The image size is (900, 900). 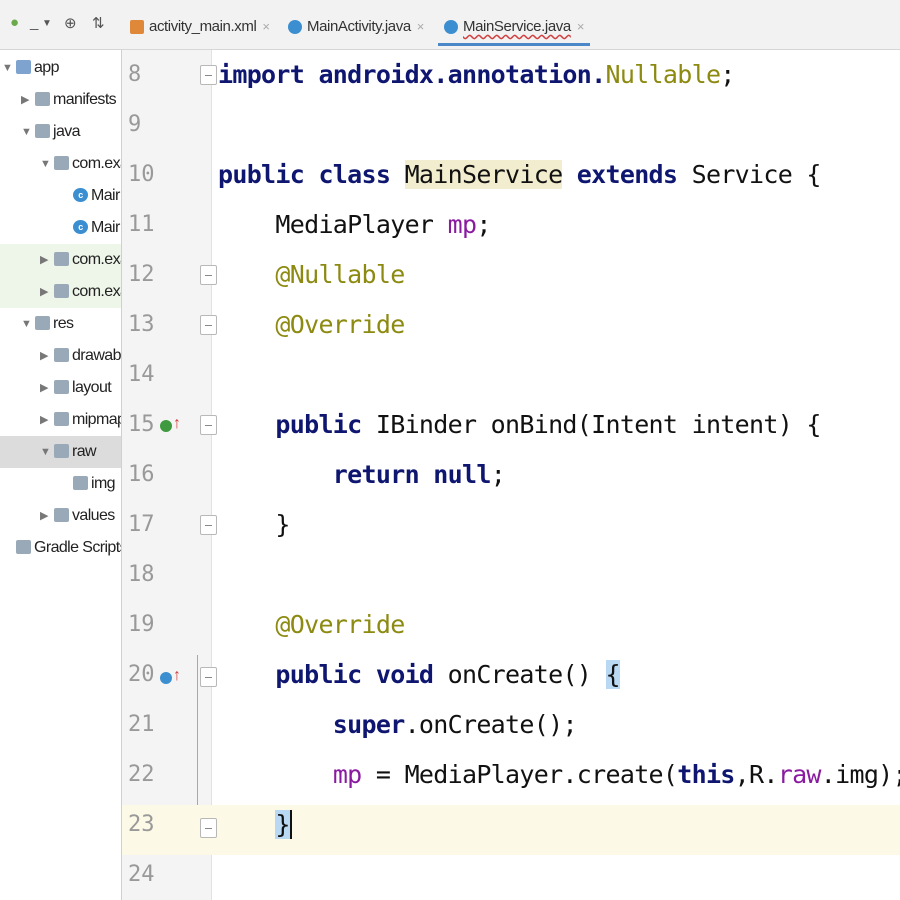 I want to click on line-number: 17, so click(x=143, y=525).